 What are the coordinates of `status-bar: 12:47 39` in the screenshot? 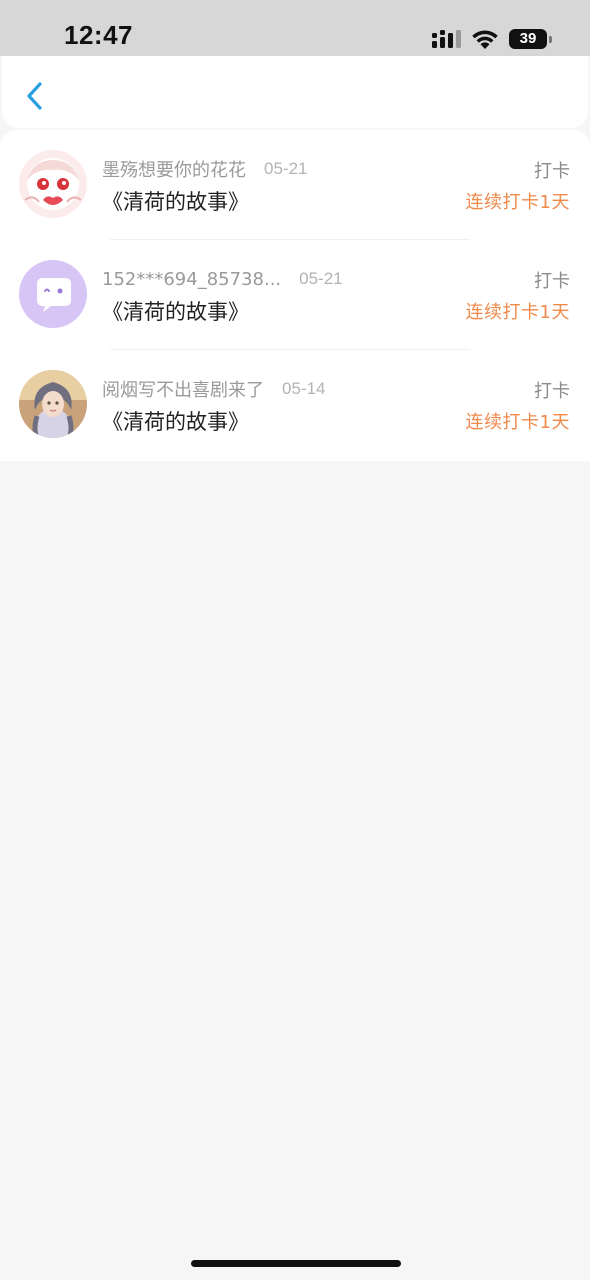 It's located at (295, 28).